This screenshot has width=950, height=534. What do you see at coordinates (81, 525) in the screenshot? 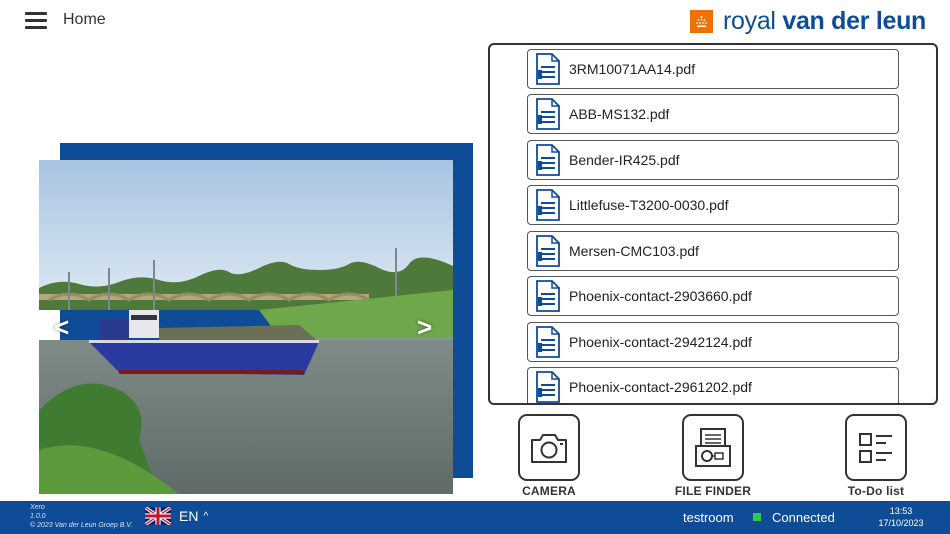
I see `copyright: © 2023 Van der Leun Groep B.V.` at bounding box center [81, 525].